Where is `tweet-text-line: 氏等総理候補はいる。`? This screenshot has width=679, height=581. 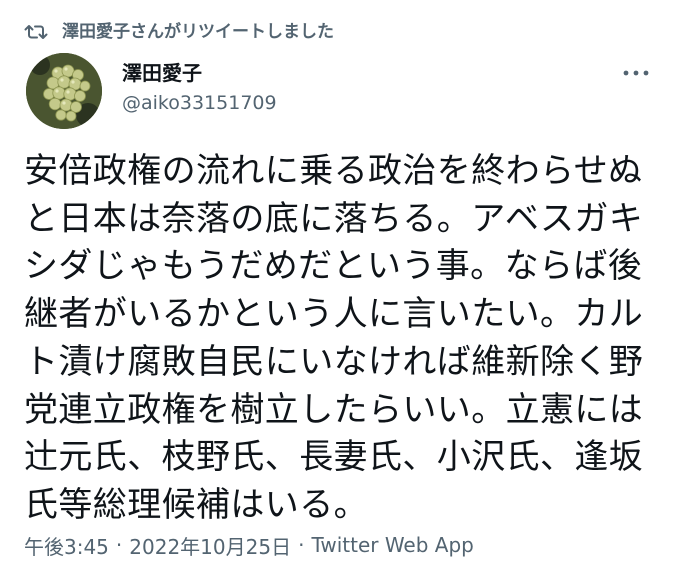
tweet-text-line: 氏等総理候補はいる。 is located at coordinates (196, 504).